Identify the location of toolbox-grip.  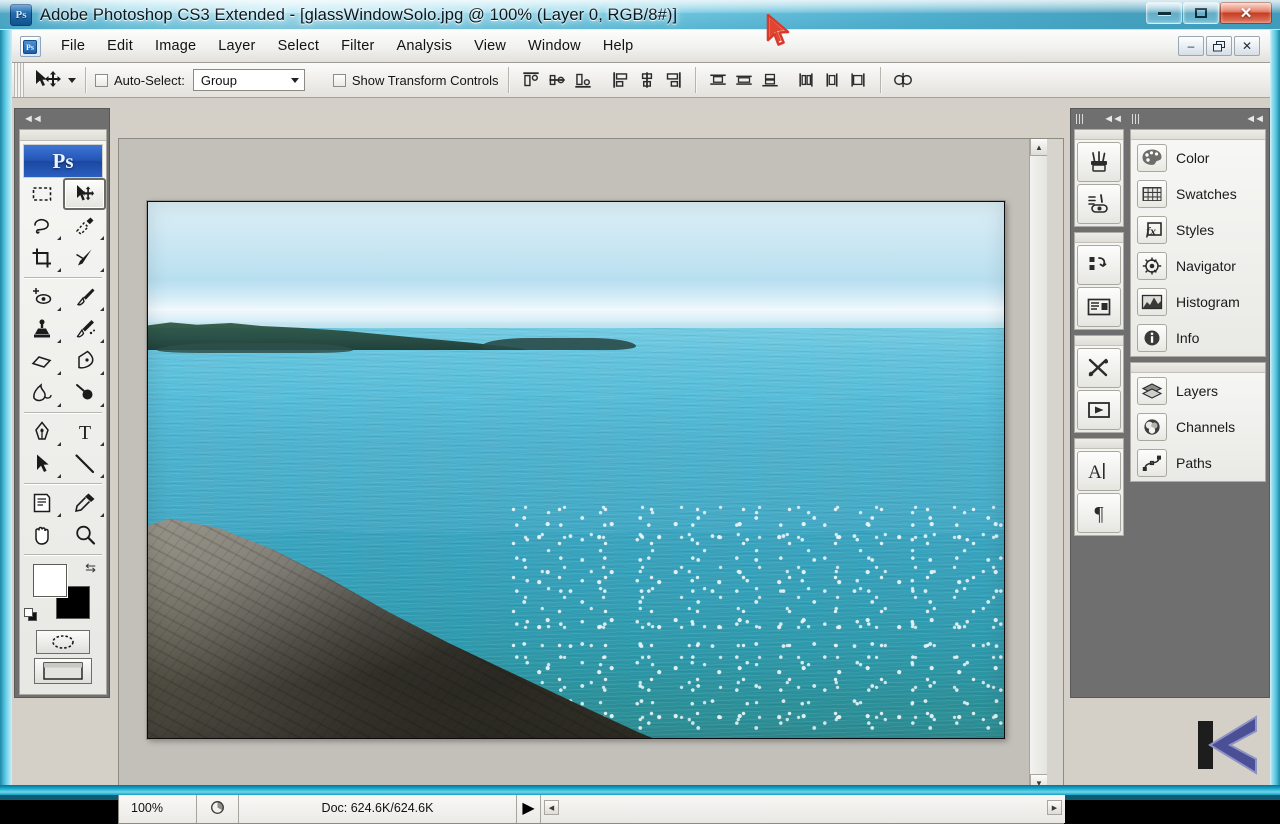
(63, 135).